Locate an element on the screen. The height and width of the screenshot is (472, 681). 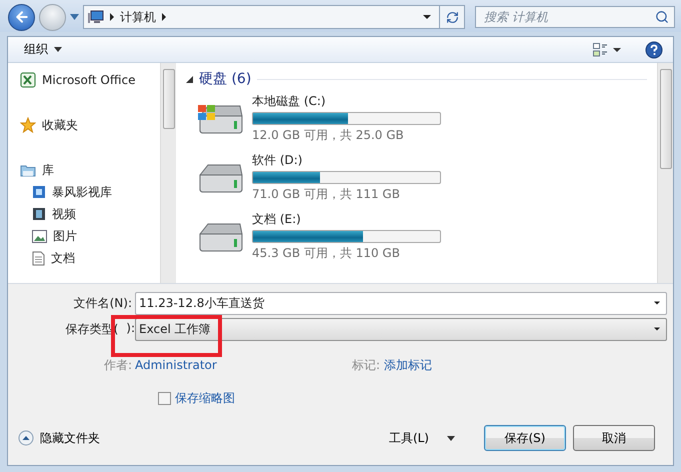
nav-label: 文档 is located at coordinates (63, 258).